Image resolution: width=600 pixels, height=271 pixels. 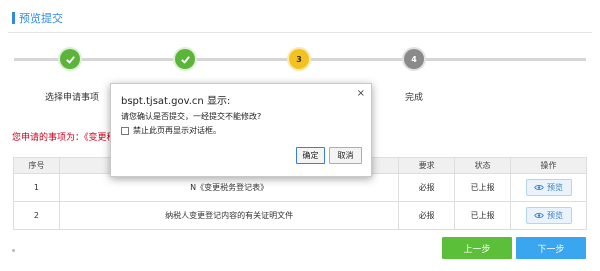 What do you see at coordinates (345, 155) in the screenshot?
I see `dialog-cancel-button: 取消` at bounding box center [345, 155].